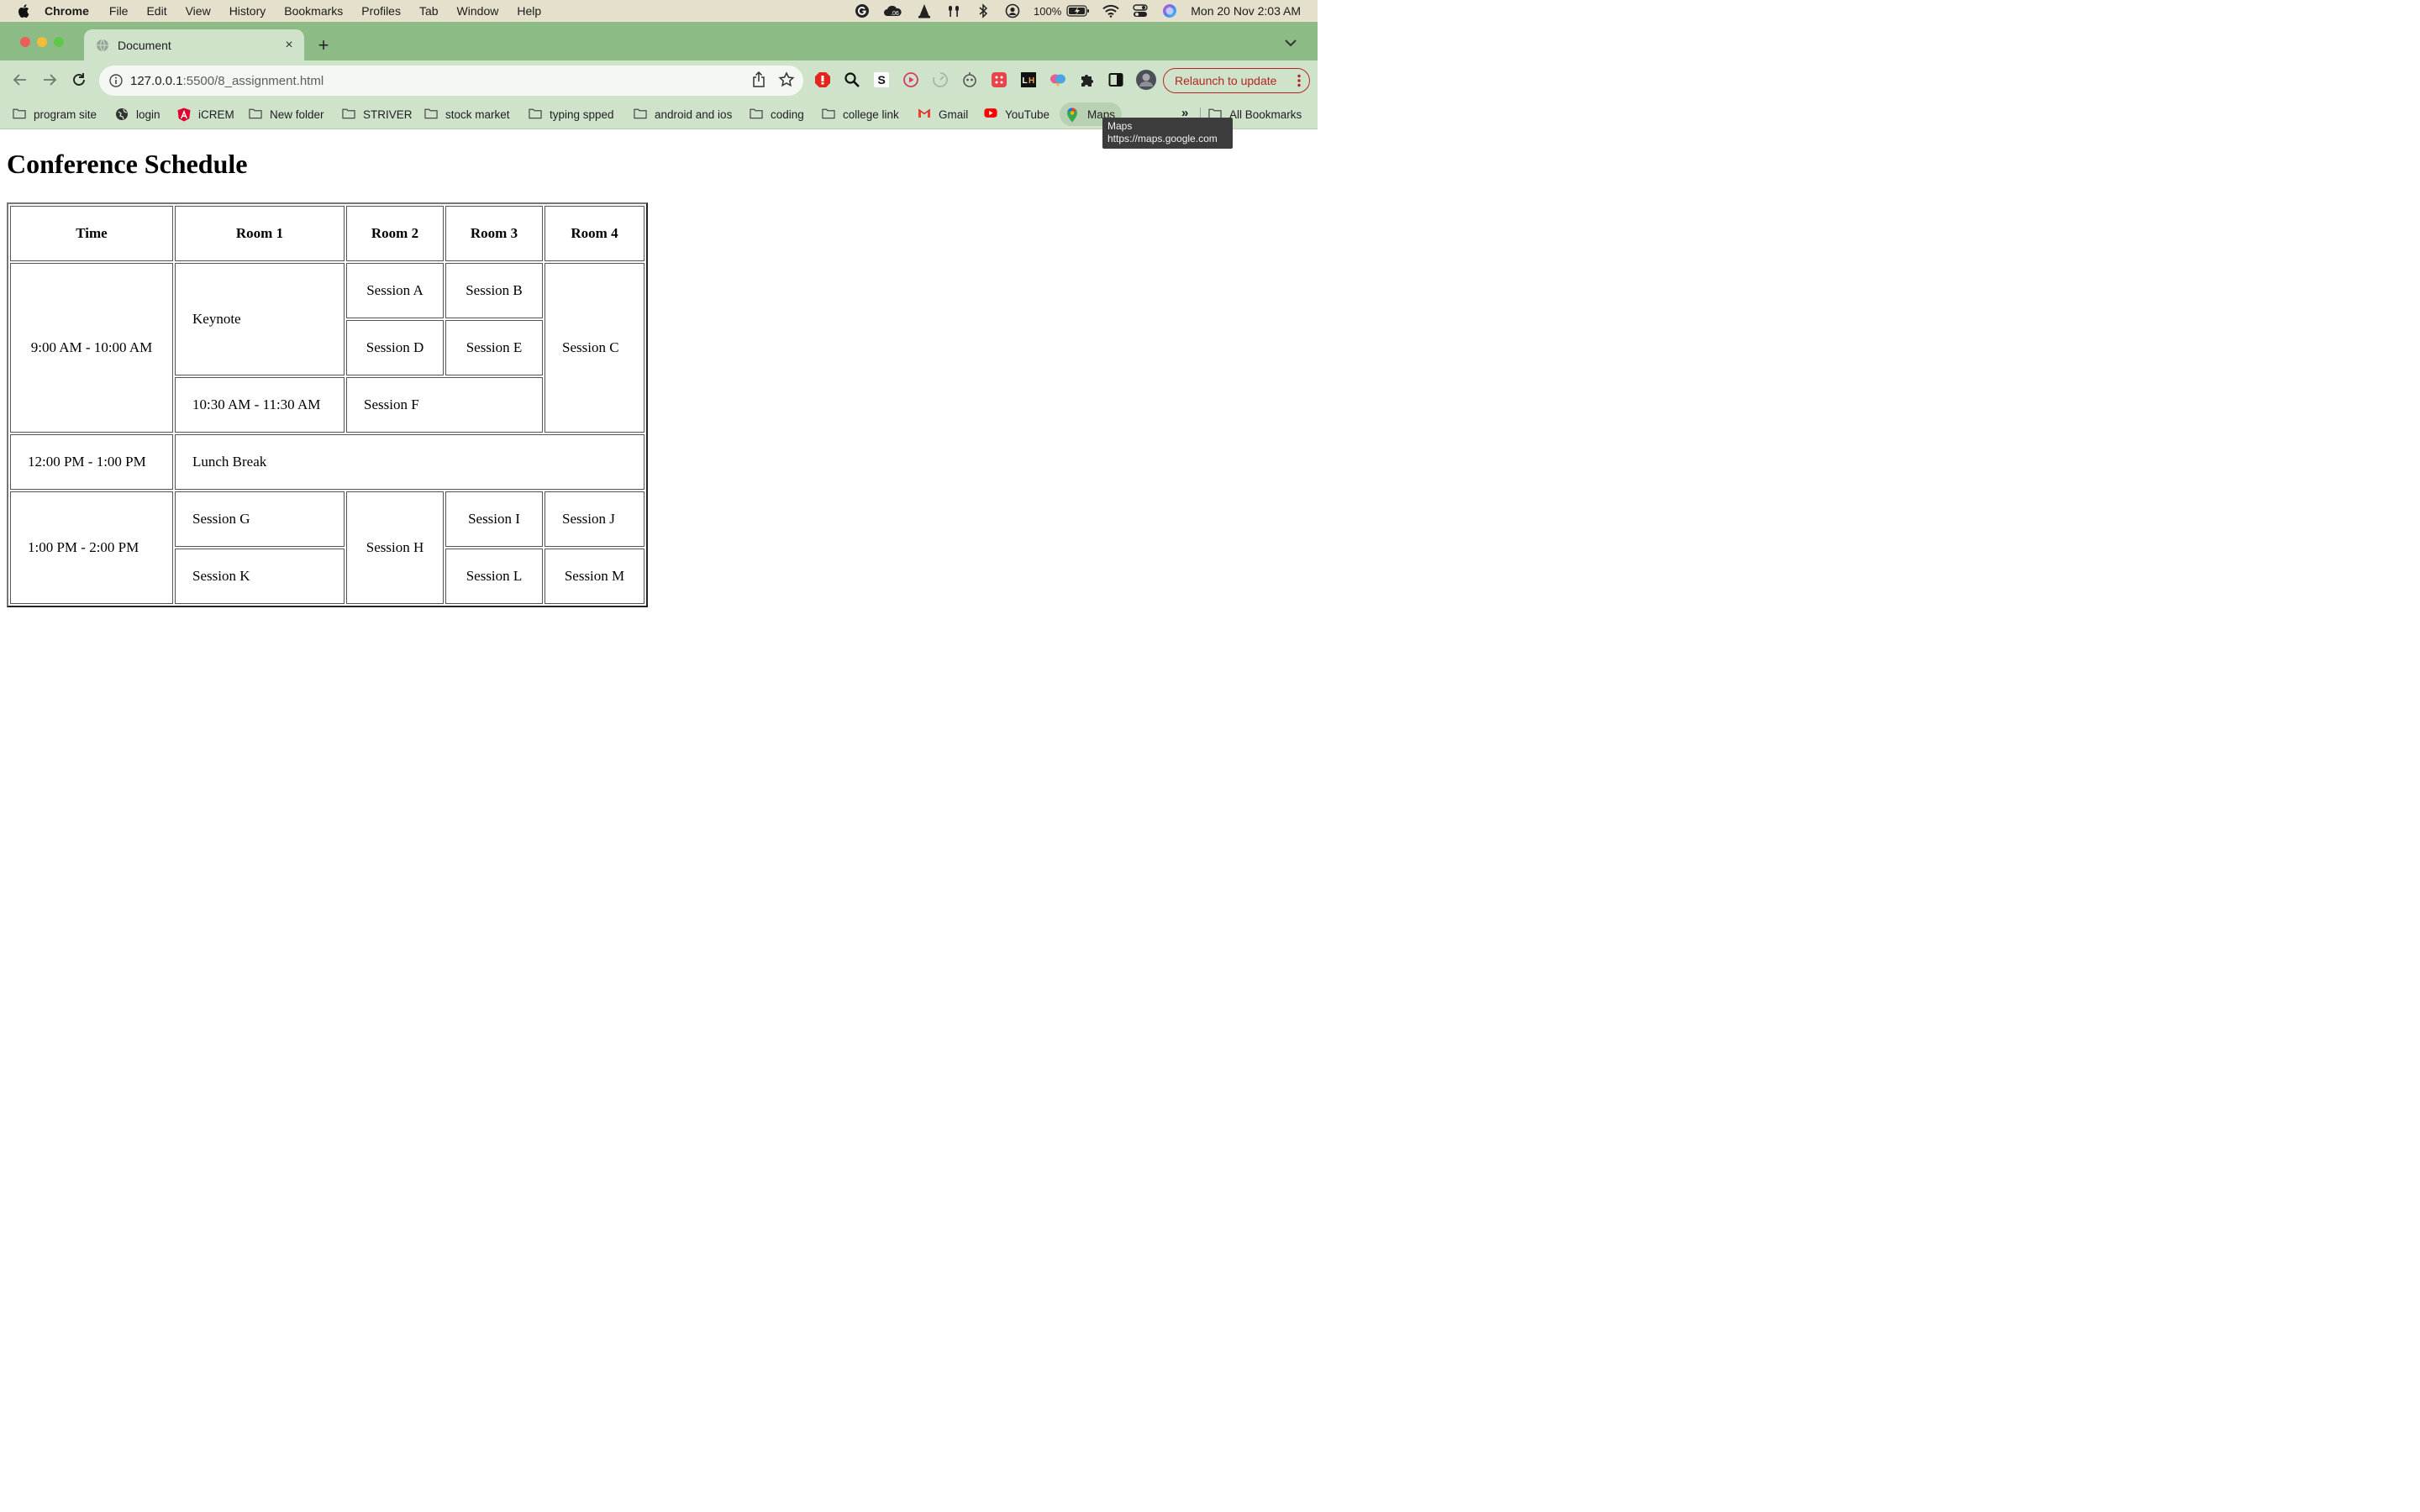  Describe the element at coordinates (445, 405) in the screenshot. I see `session-cell: Session F` at that location.